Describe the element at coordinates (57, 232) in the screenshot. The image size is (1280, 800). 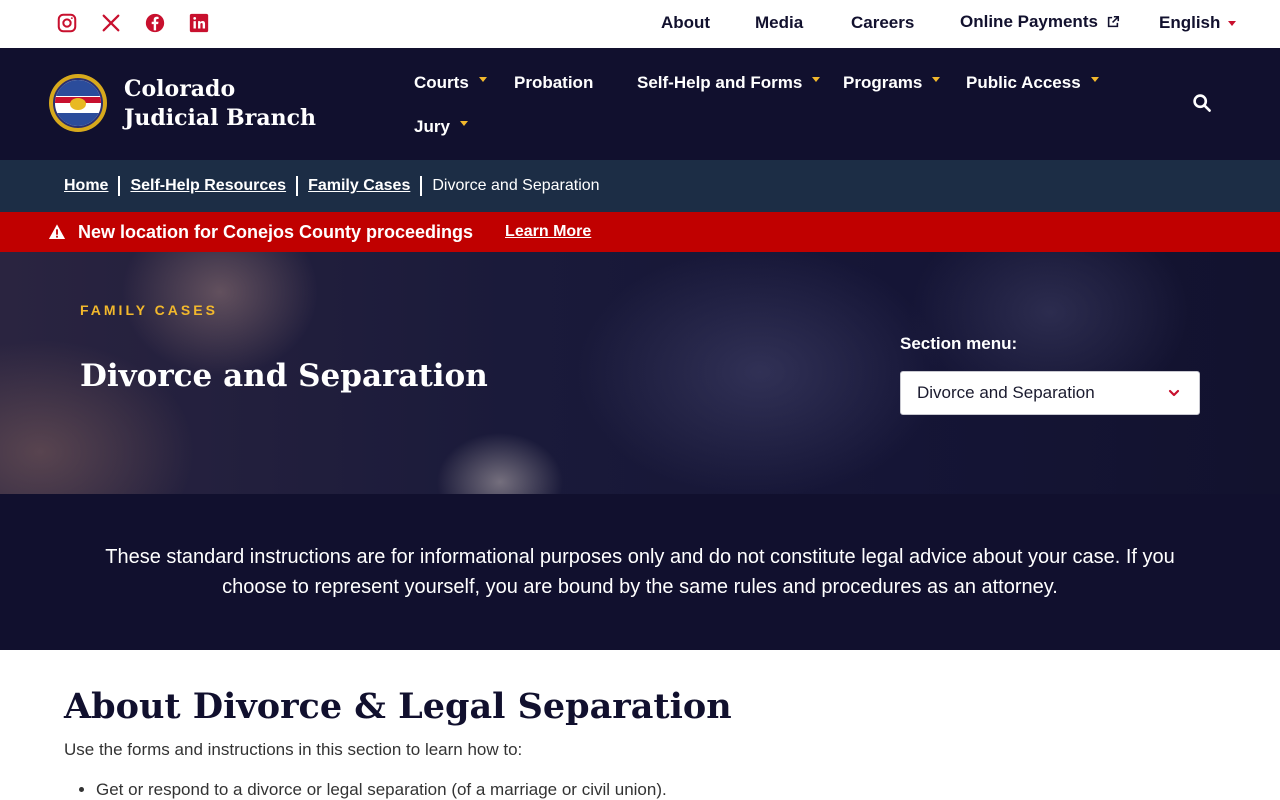
I see `warning-icon` at that location.